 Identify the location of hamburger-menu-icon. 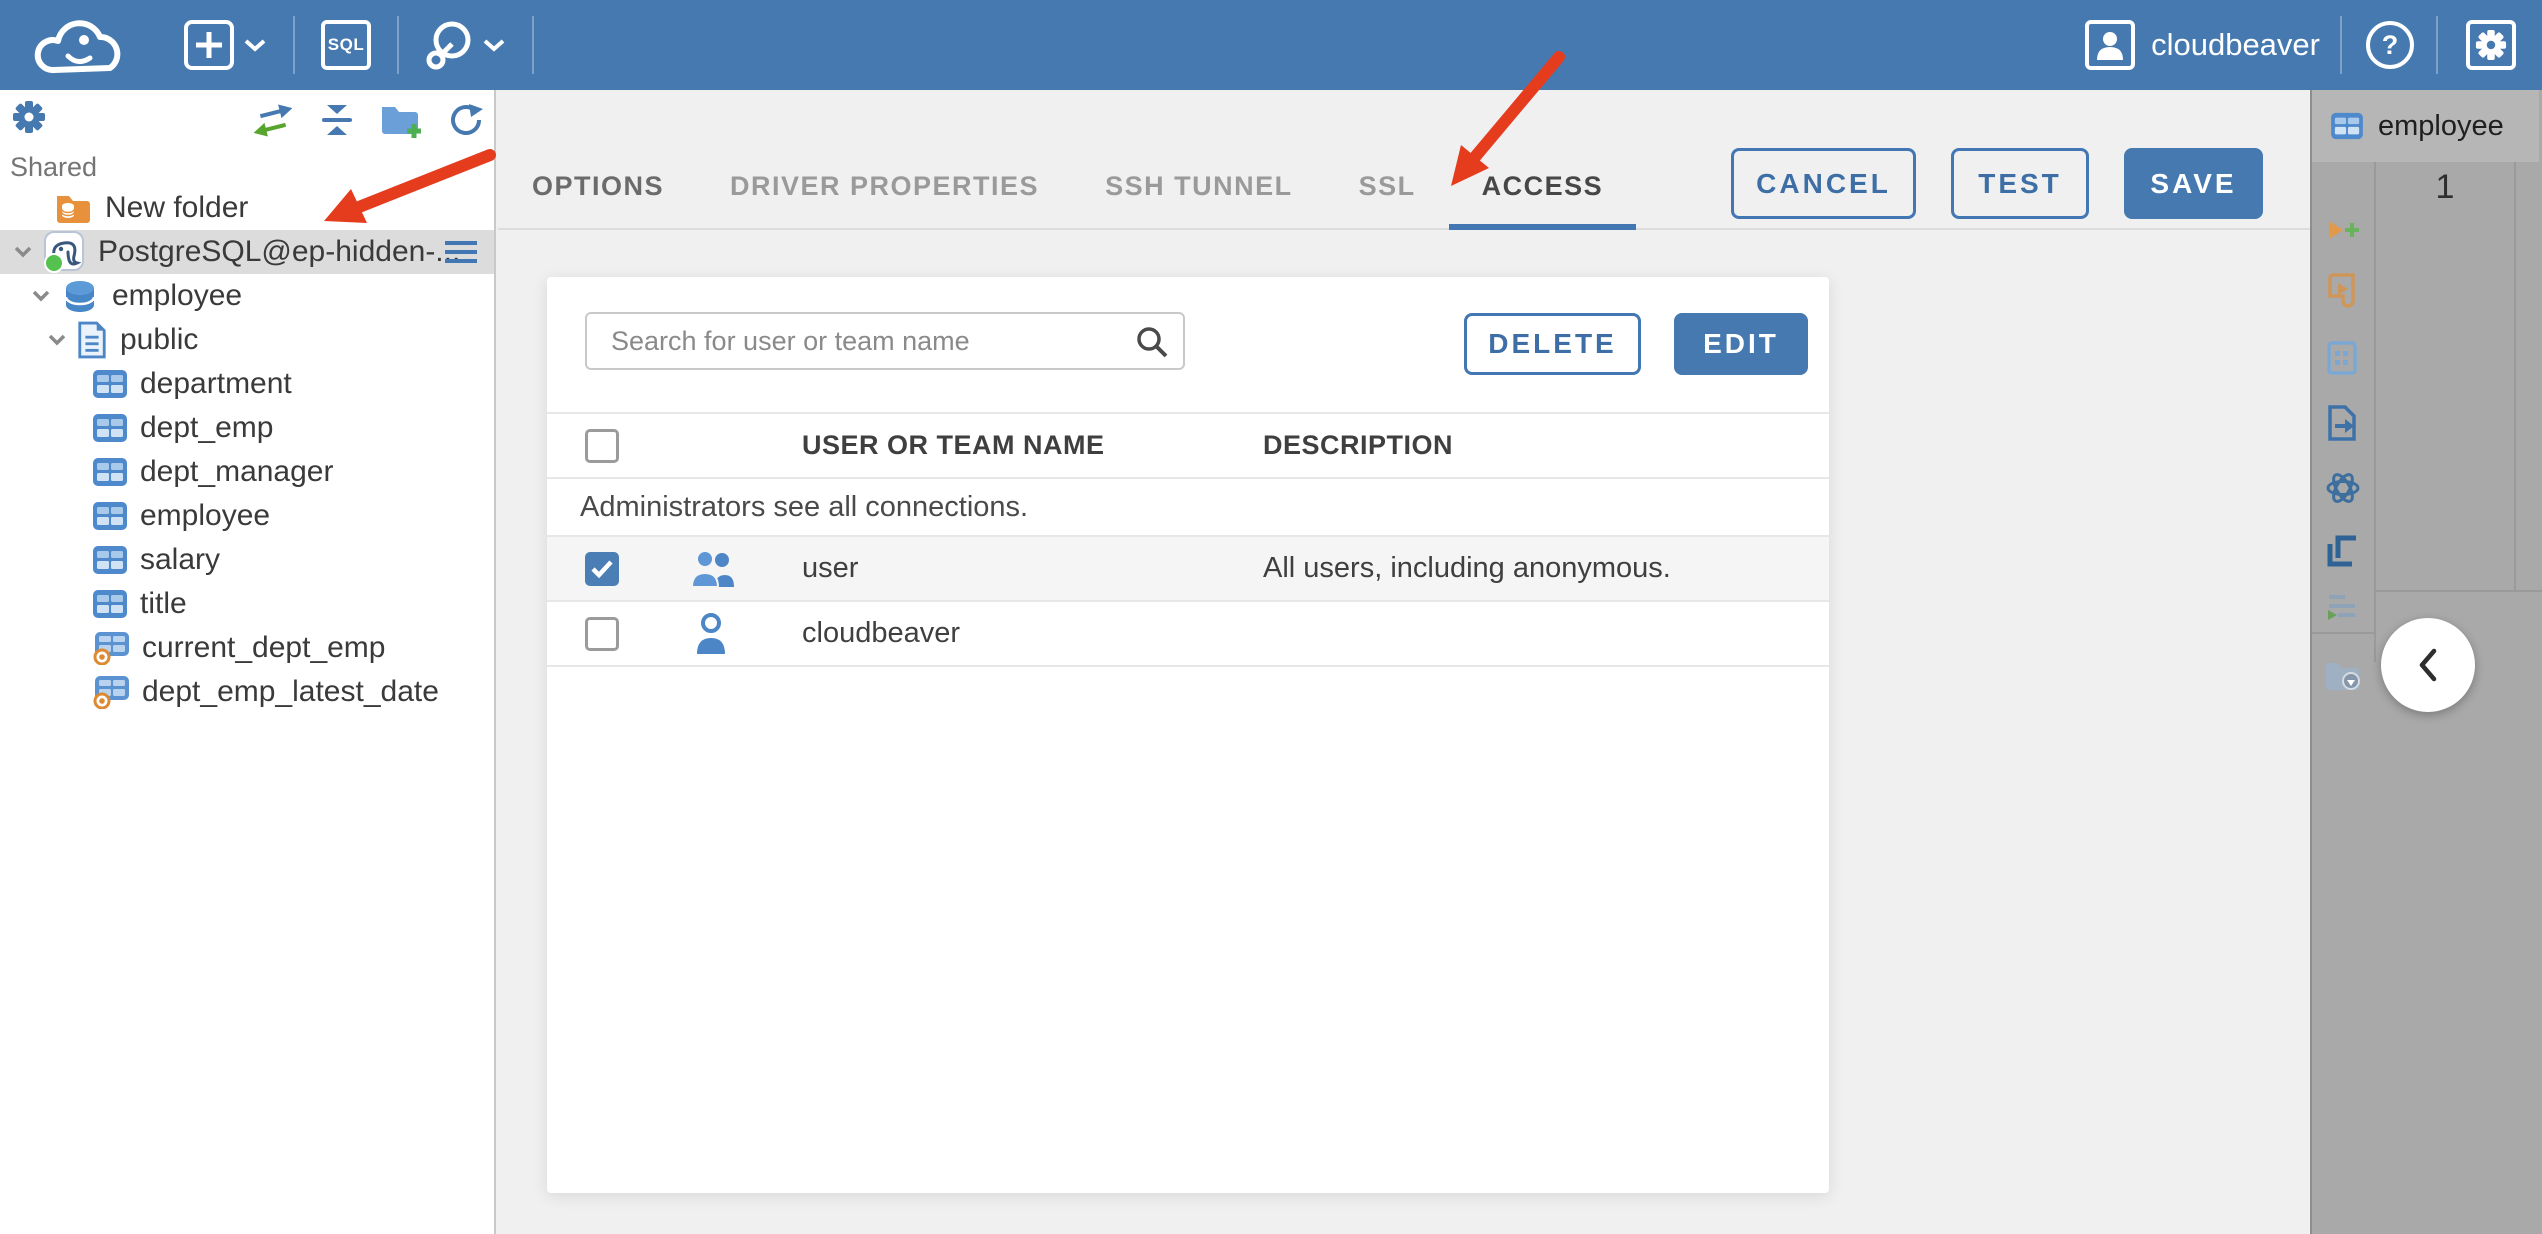
(461, 252).